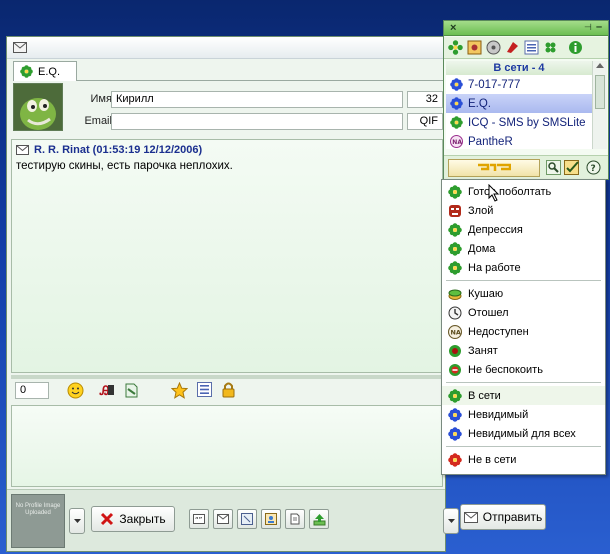  Describe the element at coordinates (523, 459) in the screenshot. I see `status-menu-item: Не в сети` at that location.